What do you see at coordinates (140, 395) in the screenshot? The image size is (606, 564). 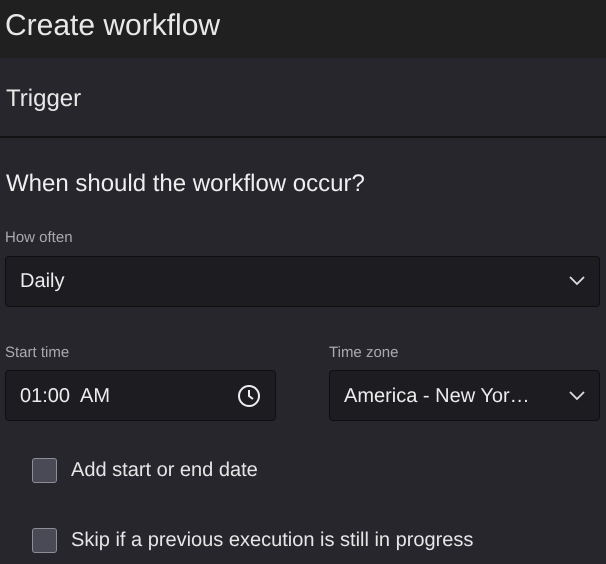 I see `time-field: 01:00 AM` at bounding box center [140, 395].